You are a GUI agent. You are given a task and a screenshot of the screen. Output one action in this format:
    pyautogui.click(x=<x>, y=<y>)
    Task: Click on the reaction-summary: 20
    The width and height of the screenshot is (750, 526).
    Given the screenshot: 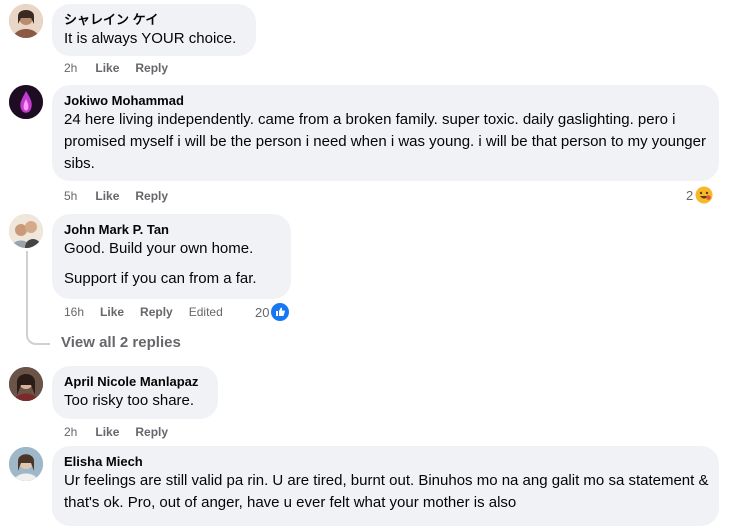 What is the action you would take?
    pyautogui.click(x=272, y=312)
    